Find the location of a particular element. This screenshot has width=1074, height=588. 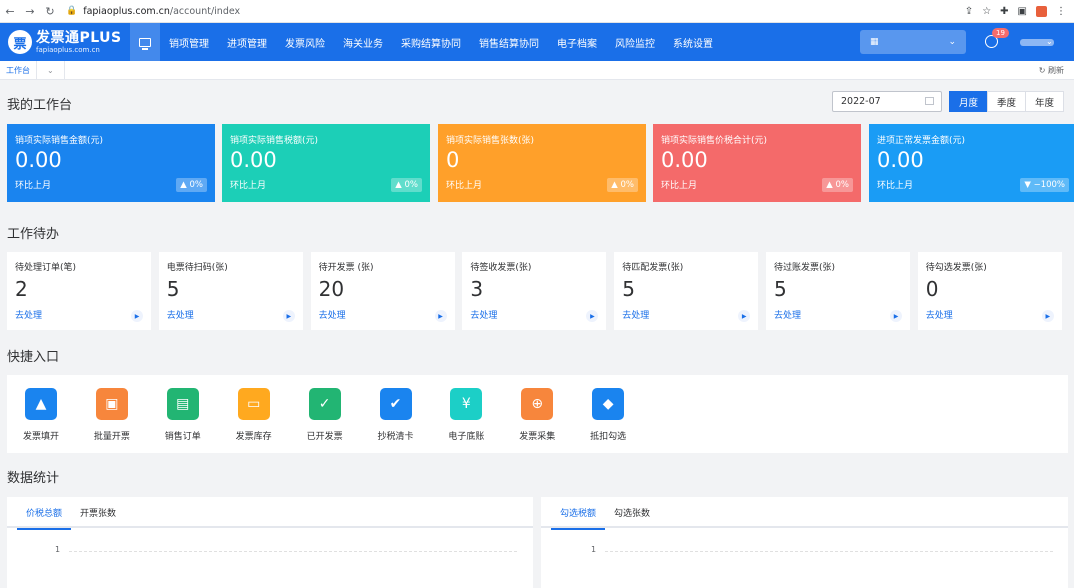

stat-label: 销项实际销售税额(元) is located at coordinates (274, 141).